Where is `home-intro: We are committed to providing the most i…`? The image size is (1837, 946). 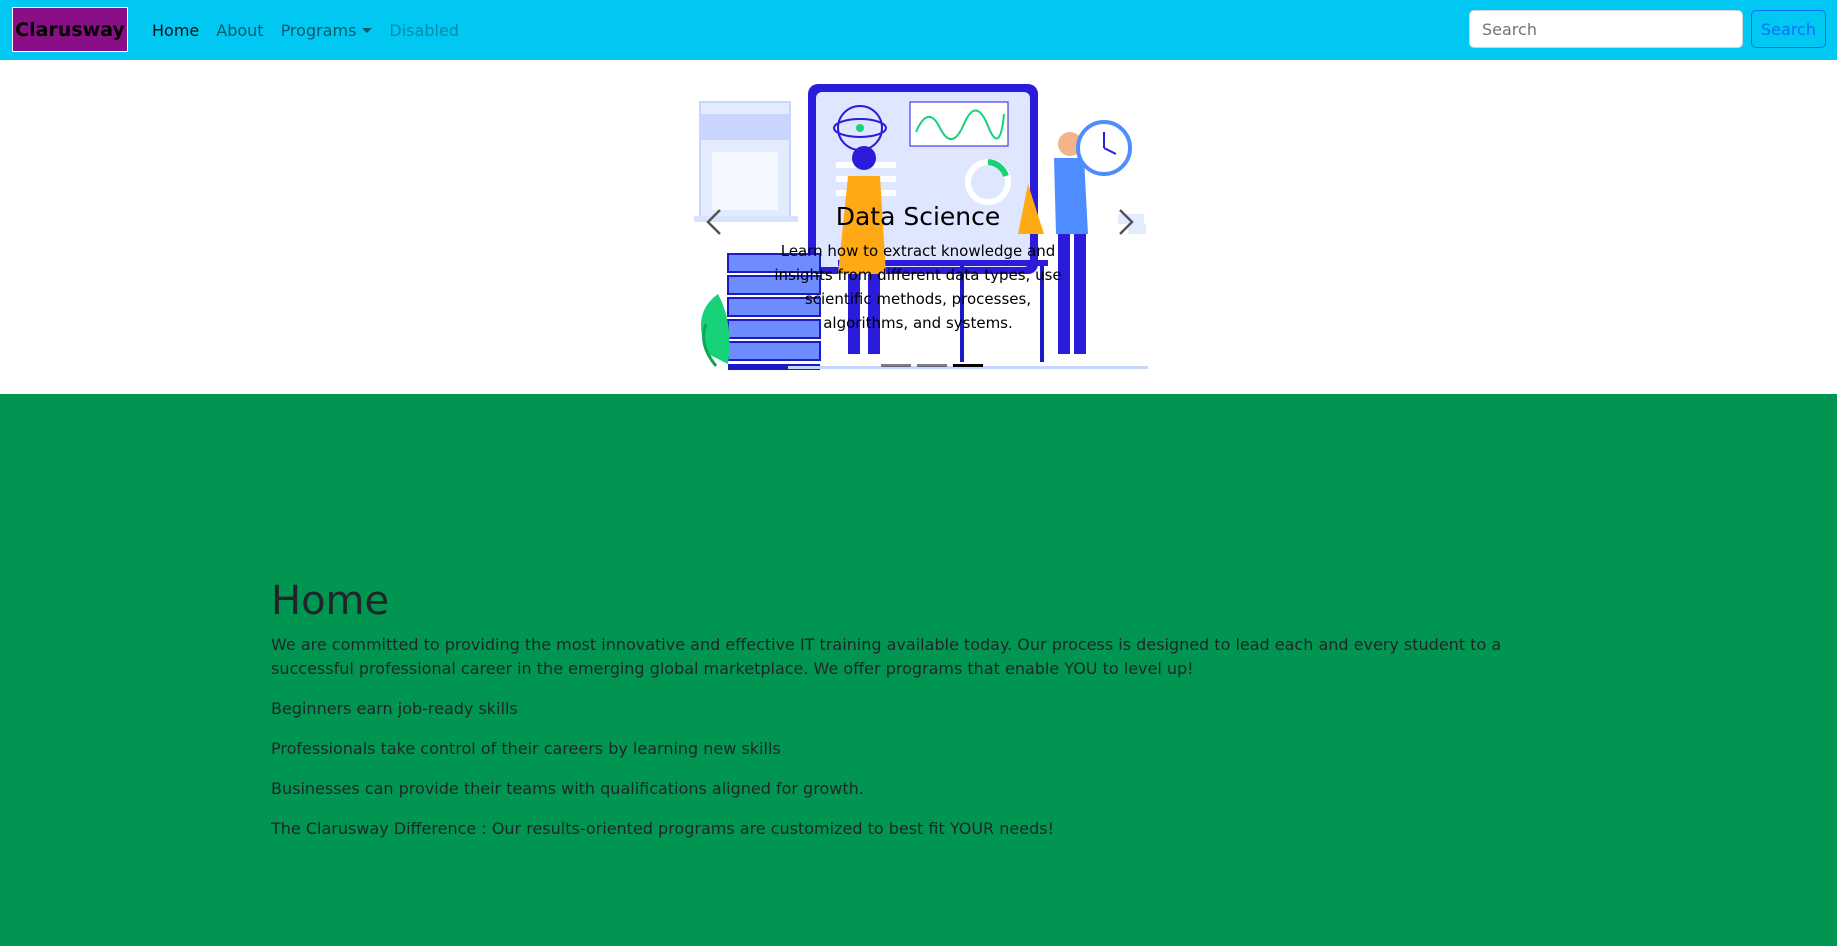 home-intro: We are committed to providing the most i… is located at coordinates (886, 656).